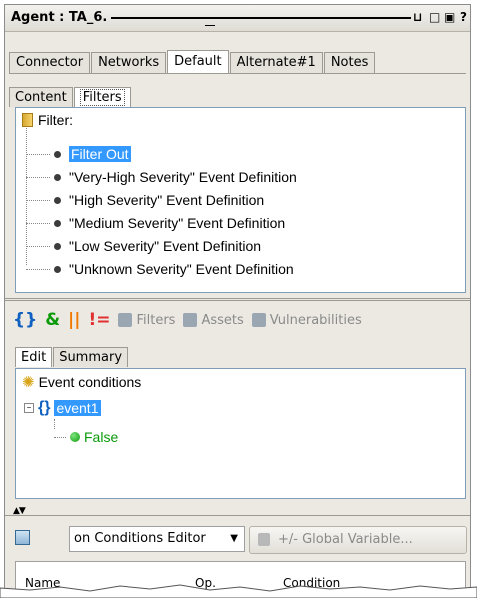 This screenshot has height=598, width=477. I want to click on title-underscore, so click(210, 25).